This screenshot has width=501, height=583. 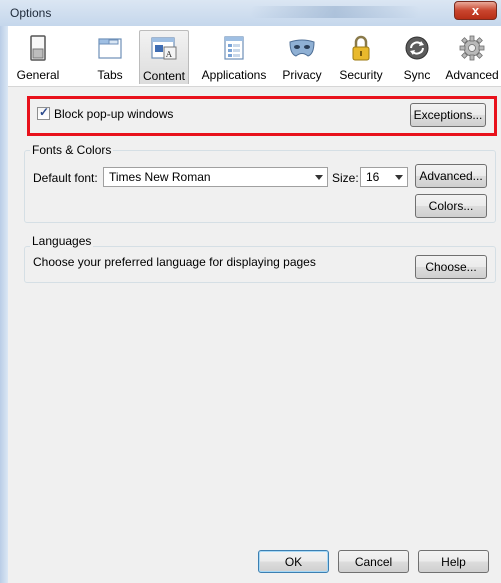 What do you see at coordinates (43, 112) in the screenshot?
I see `block-popups-checkbox` at bounding box center [43, 112].